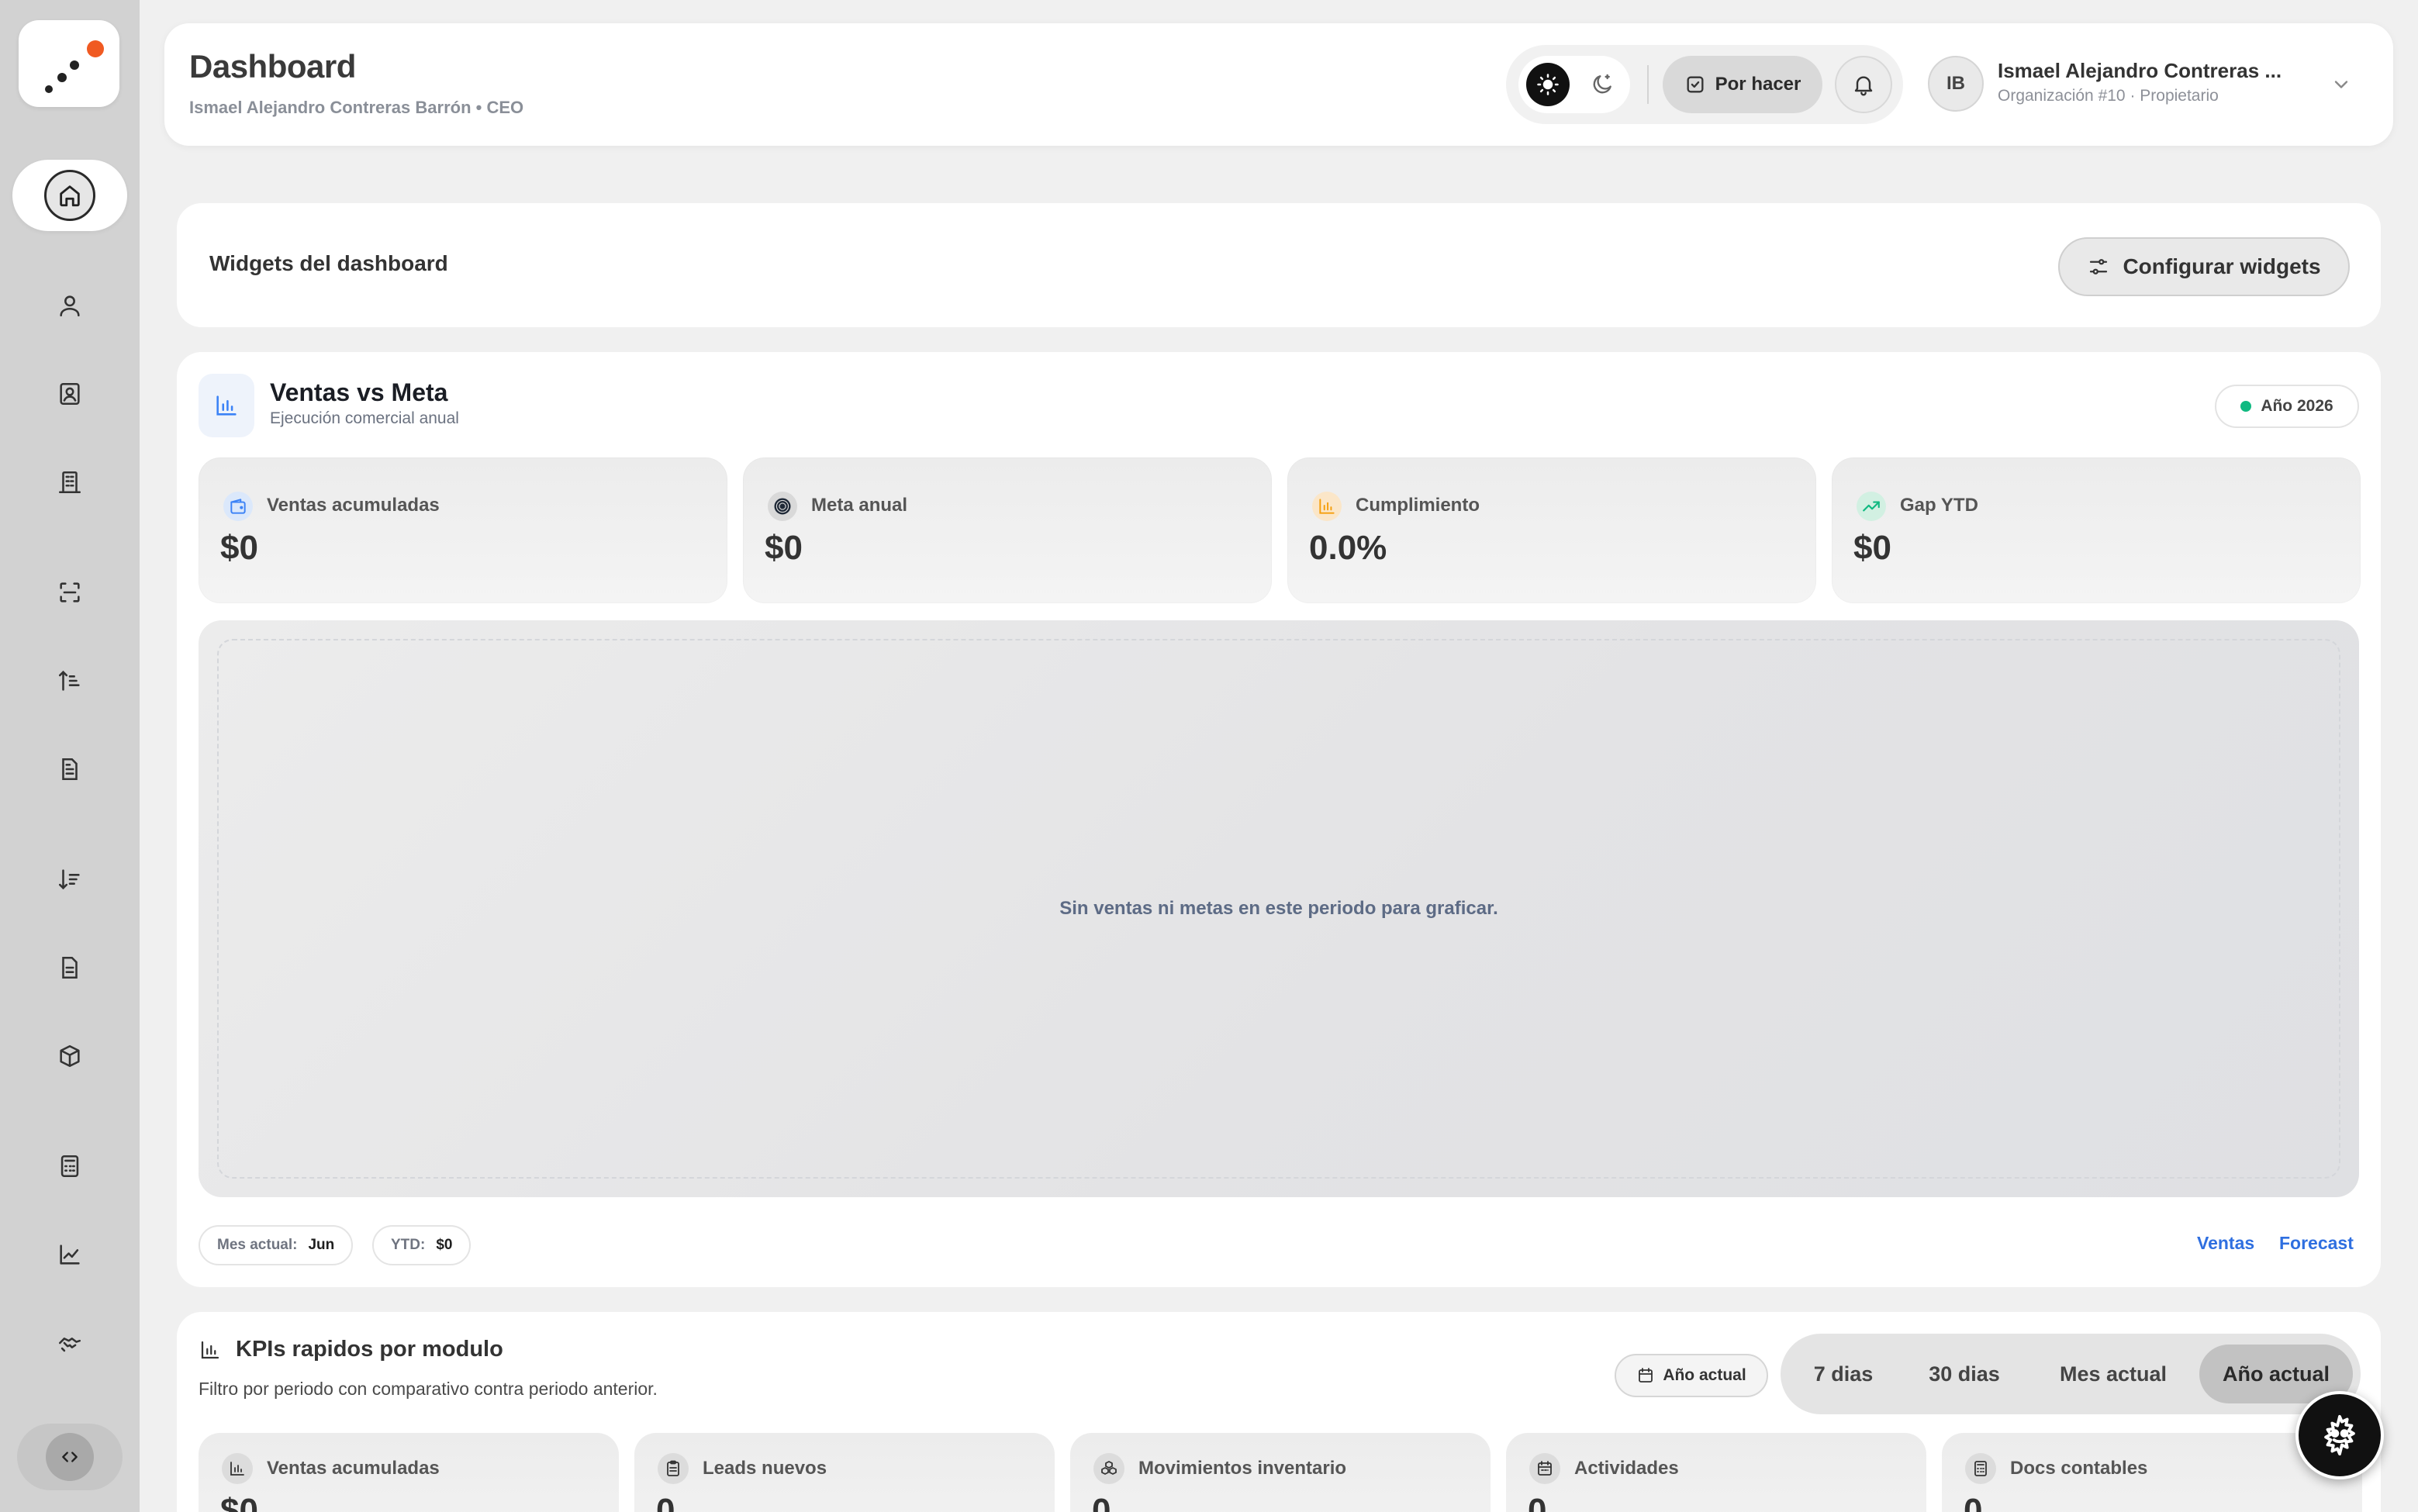  What do you see at coordinates (2113, 1374) in the screenshot?
I see `segment-mes-actual: Mes actual` at bounding box center [2113, 1374].